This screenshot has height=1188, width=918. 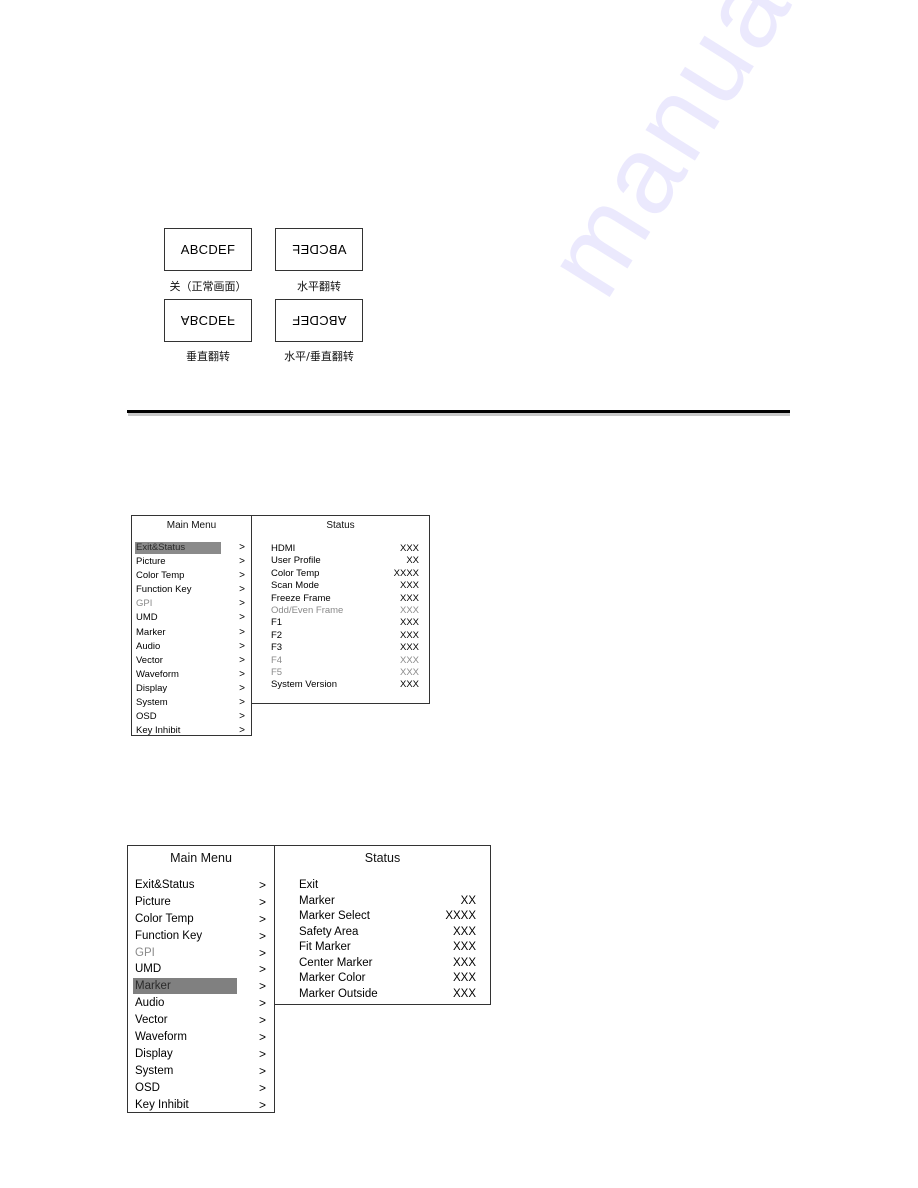 What do you see at coordinates (150, 1003) in the screenshot?
I see `menu-item-label: Audio` at bounding box center [150, 1003].